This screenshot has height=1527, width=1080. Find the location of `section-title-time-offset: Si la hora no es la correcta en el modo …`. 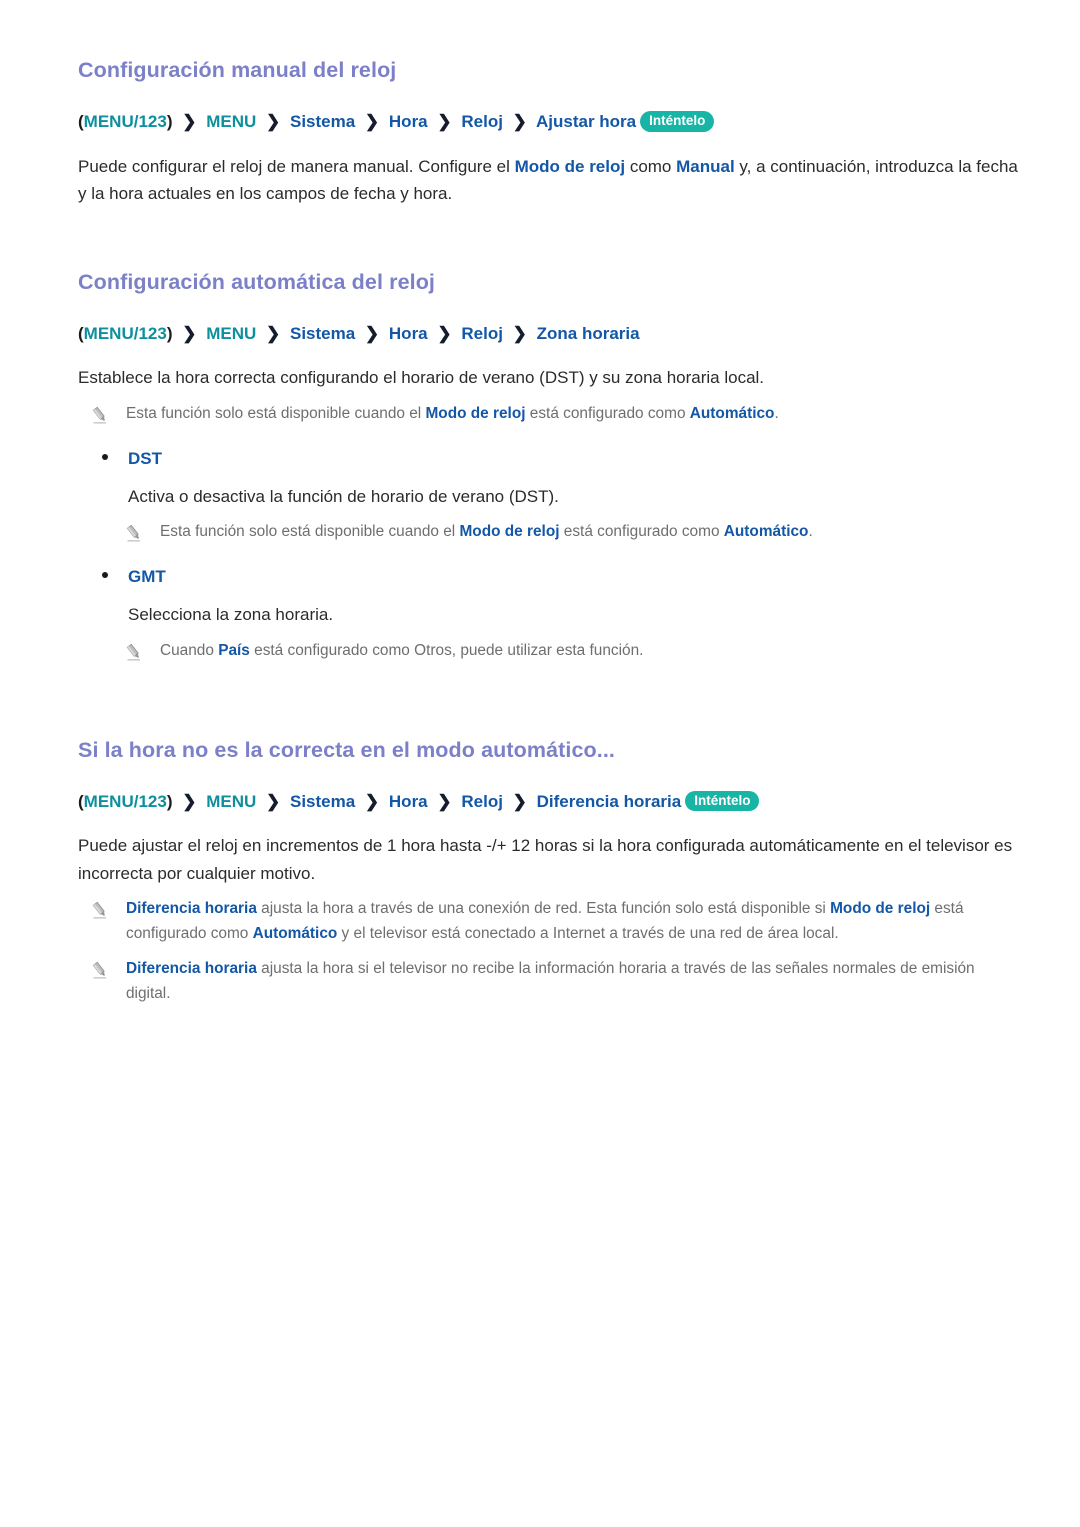

section-title-time-offset: Si la hora no es la correcta en el modo … is located at coordinates (346, 749).